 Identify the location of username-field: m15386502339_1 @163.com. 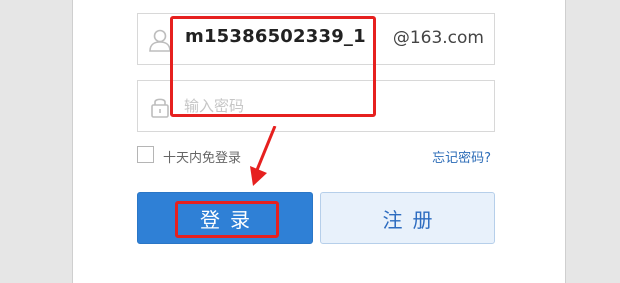
(316, 39).